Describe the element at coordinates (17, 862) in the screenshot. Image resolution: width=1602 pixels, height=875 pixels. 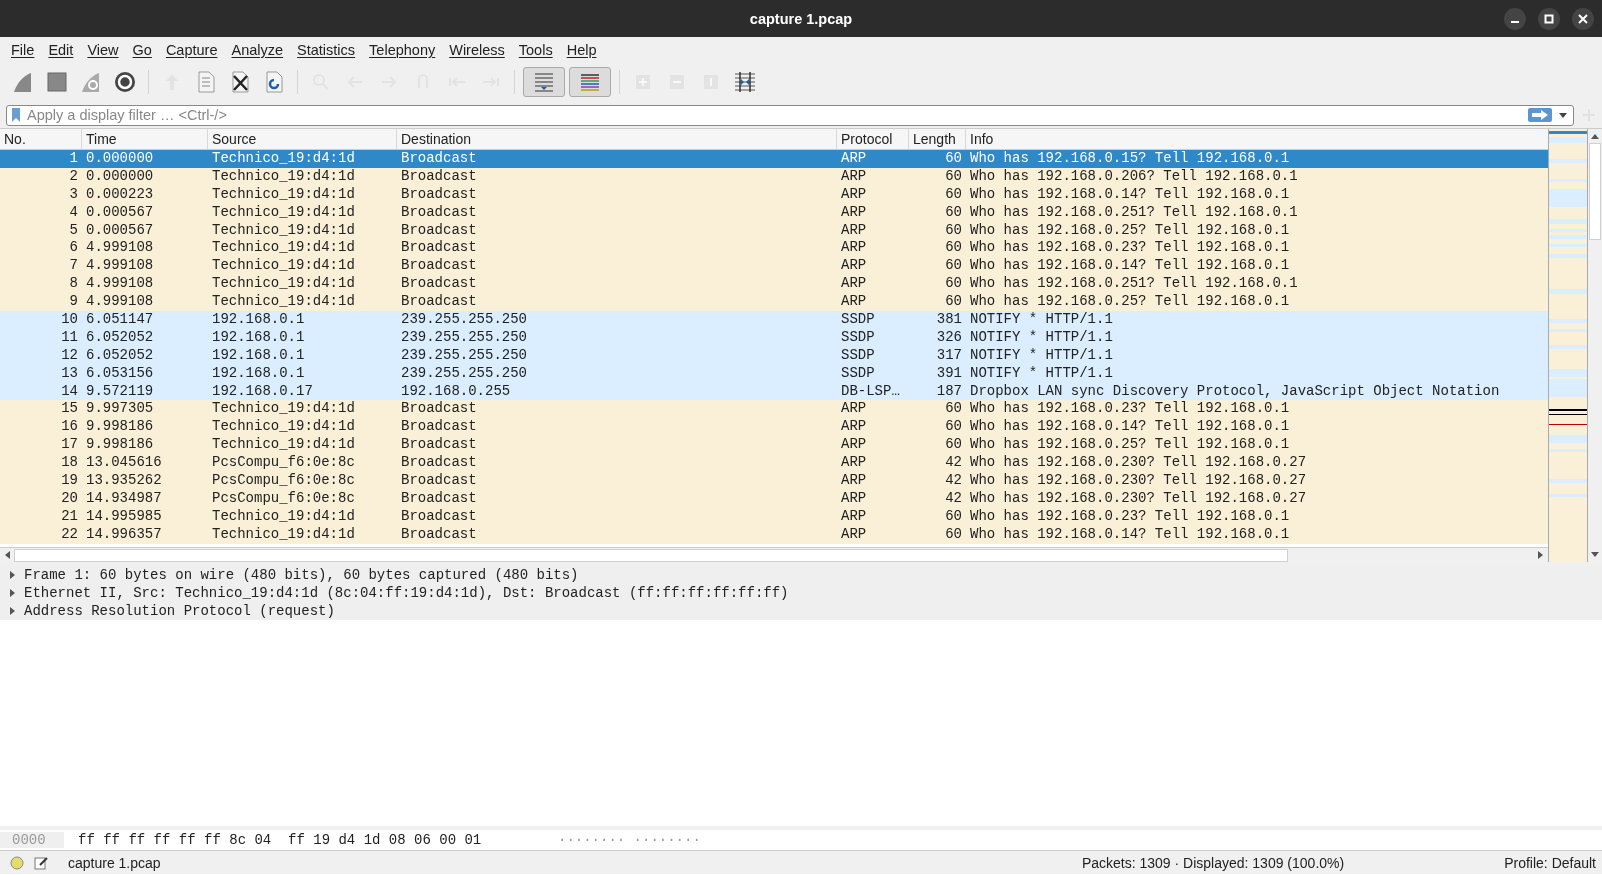
I see `status-indicator-icon` at that location.